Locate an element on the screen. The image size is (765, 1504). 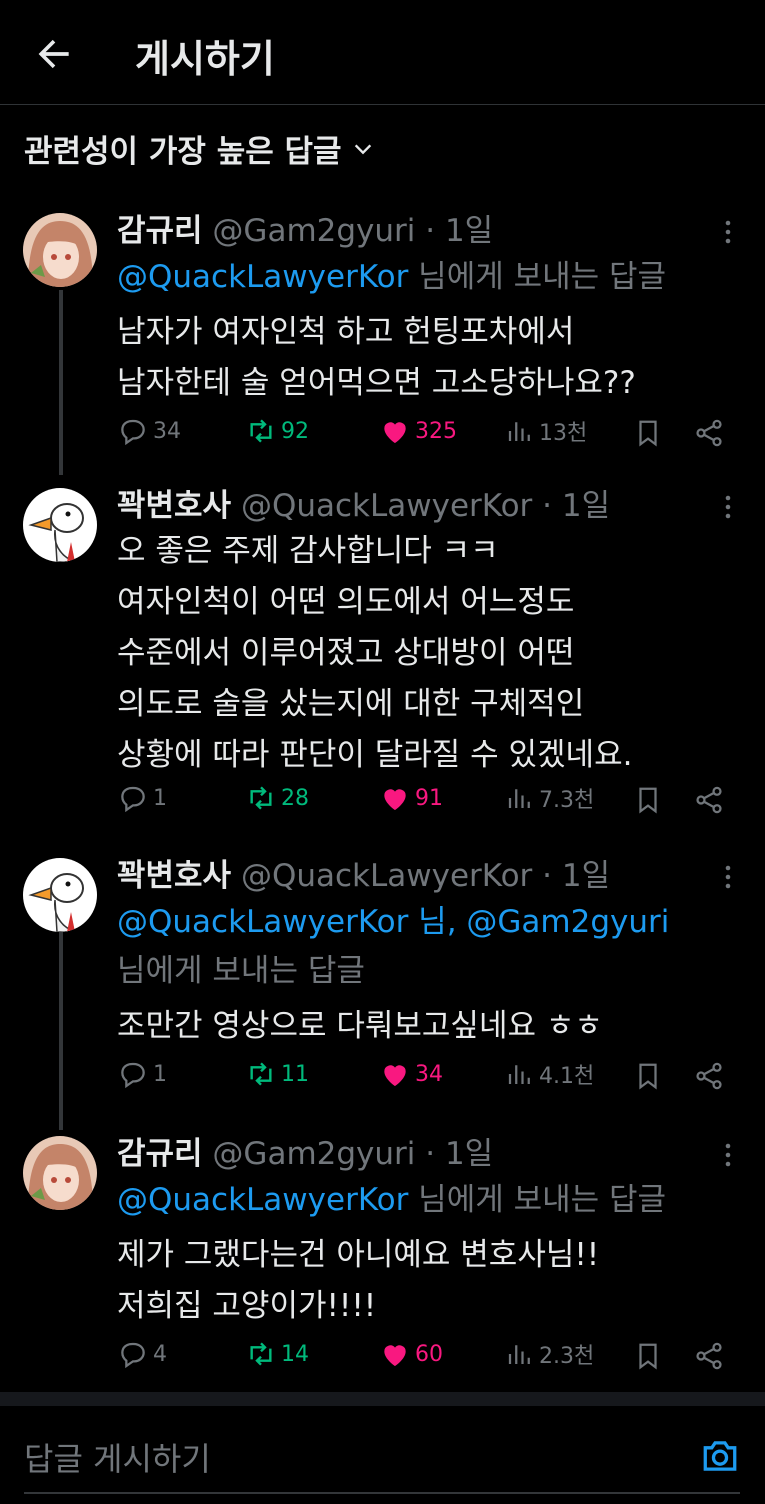
views-button: 2.3천 is located at coordinates (549, 1354).